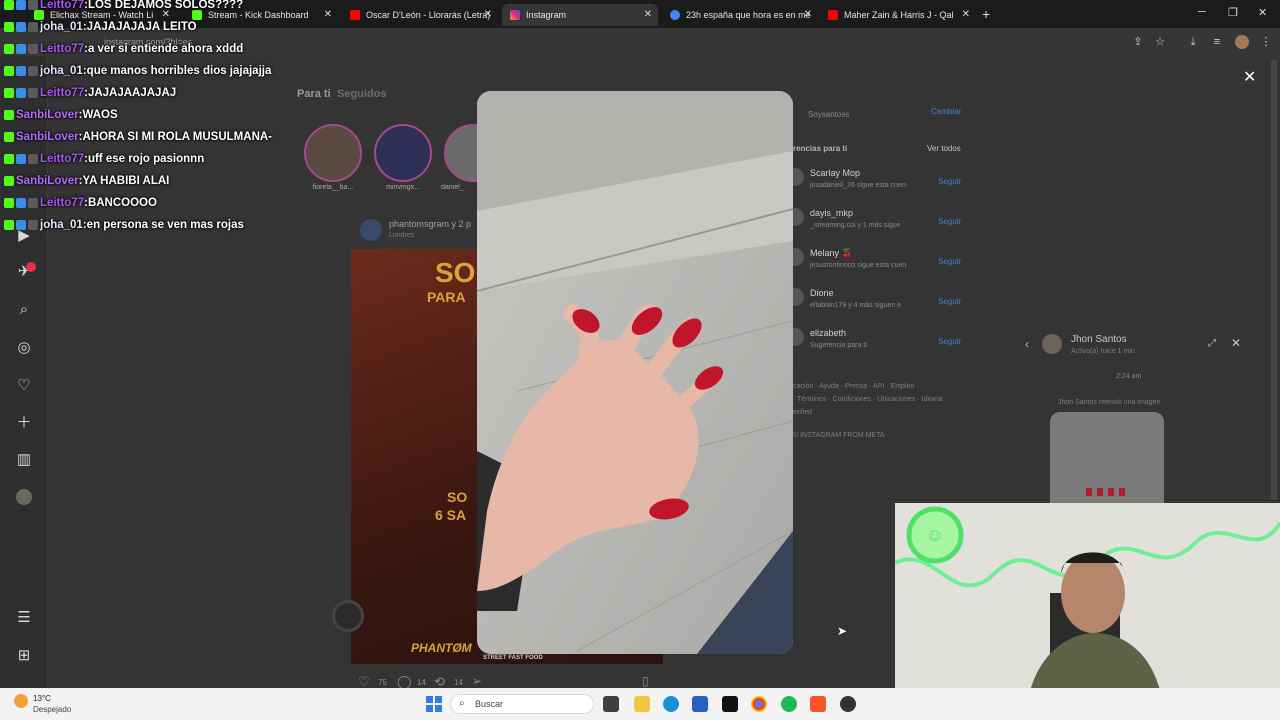 The width and height of the screenshot is (1280, 720). What do you see at coordinates (700, 704) in the screenshot?
I see `store-icon` at bounding box center [700, 704].